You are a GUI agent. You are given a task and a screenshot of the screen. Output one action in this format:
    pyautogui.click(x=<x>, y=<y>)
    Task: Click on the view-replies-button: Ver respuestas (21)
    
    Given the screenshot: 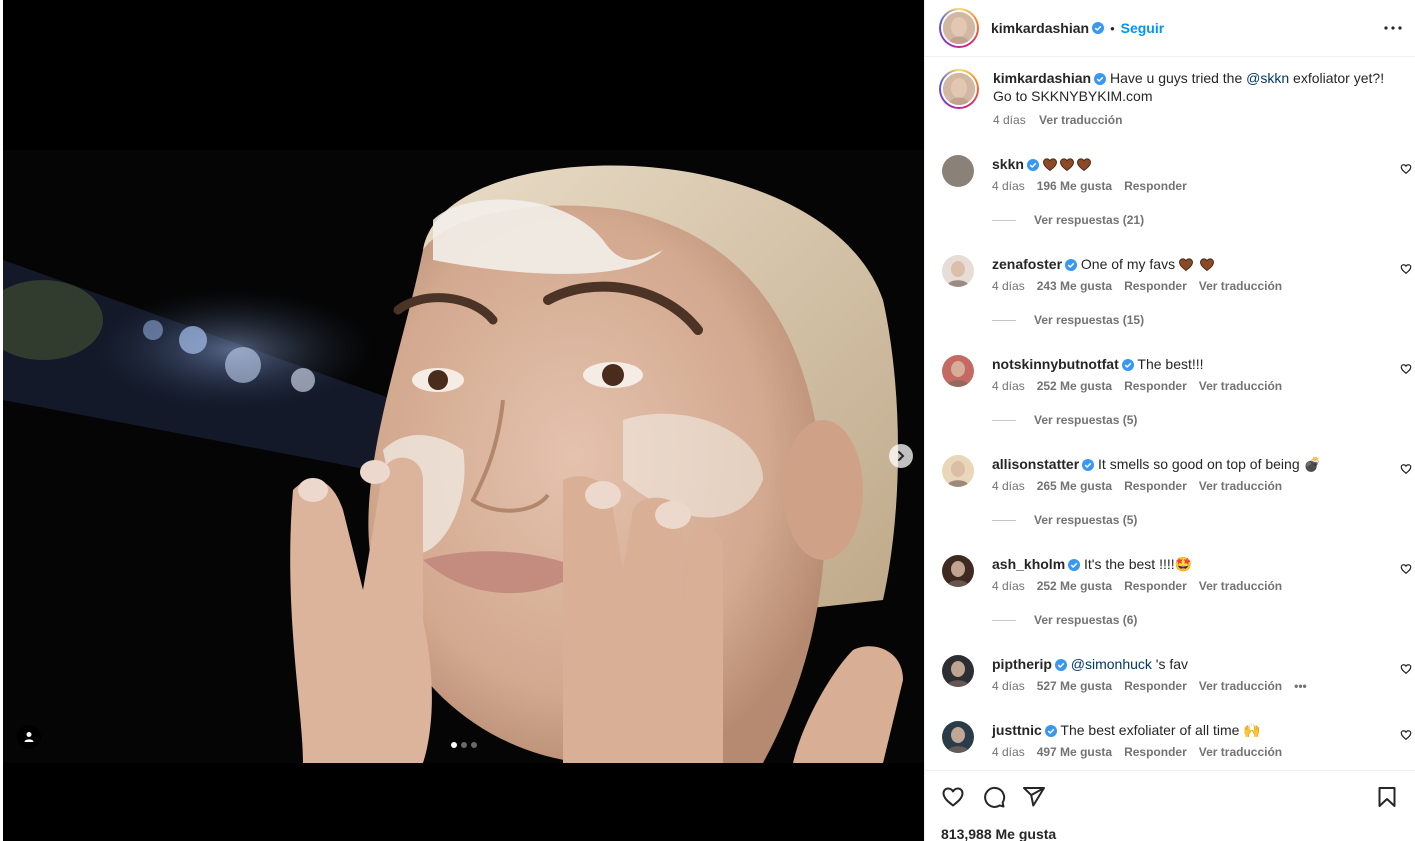 What is the action you would take?
    pyautogui.click(x=1068, y=220)
    